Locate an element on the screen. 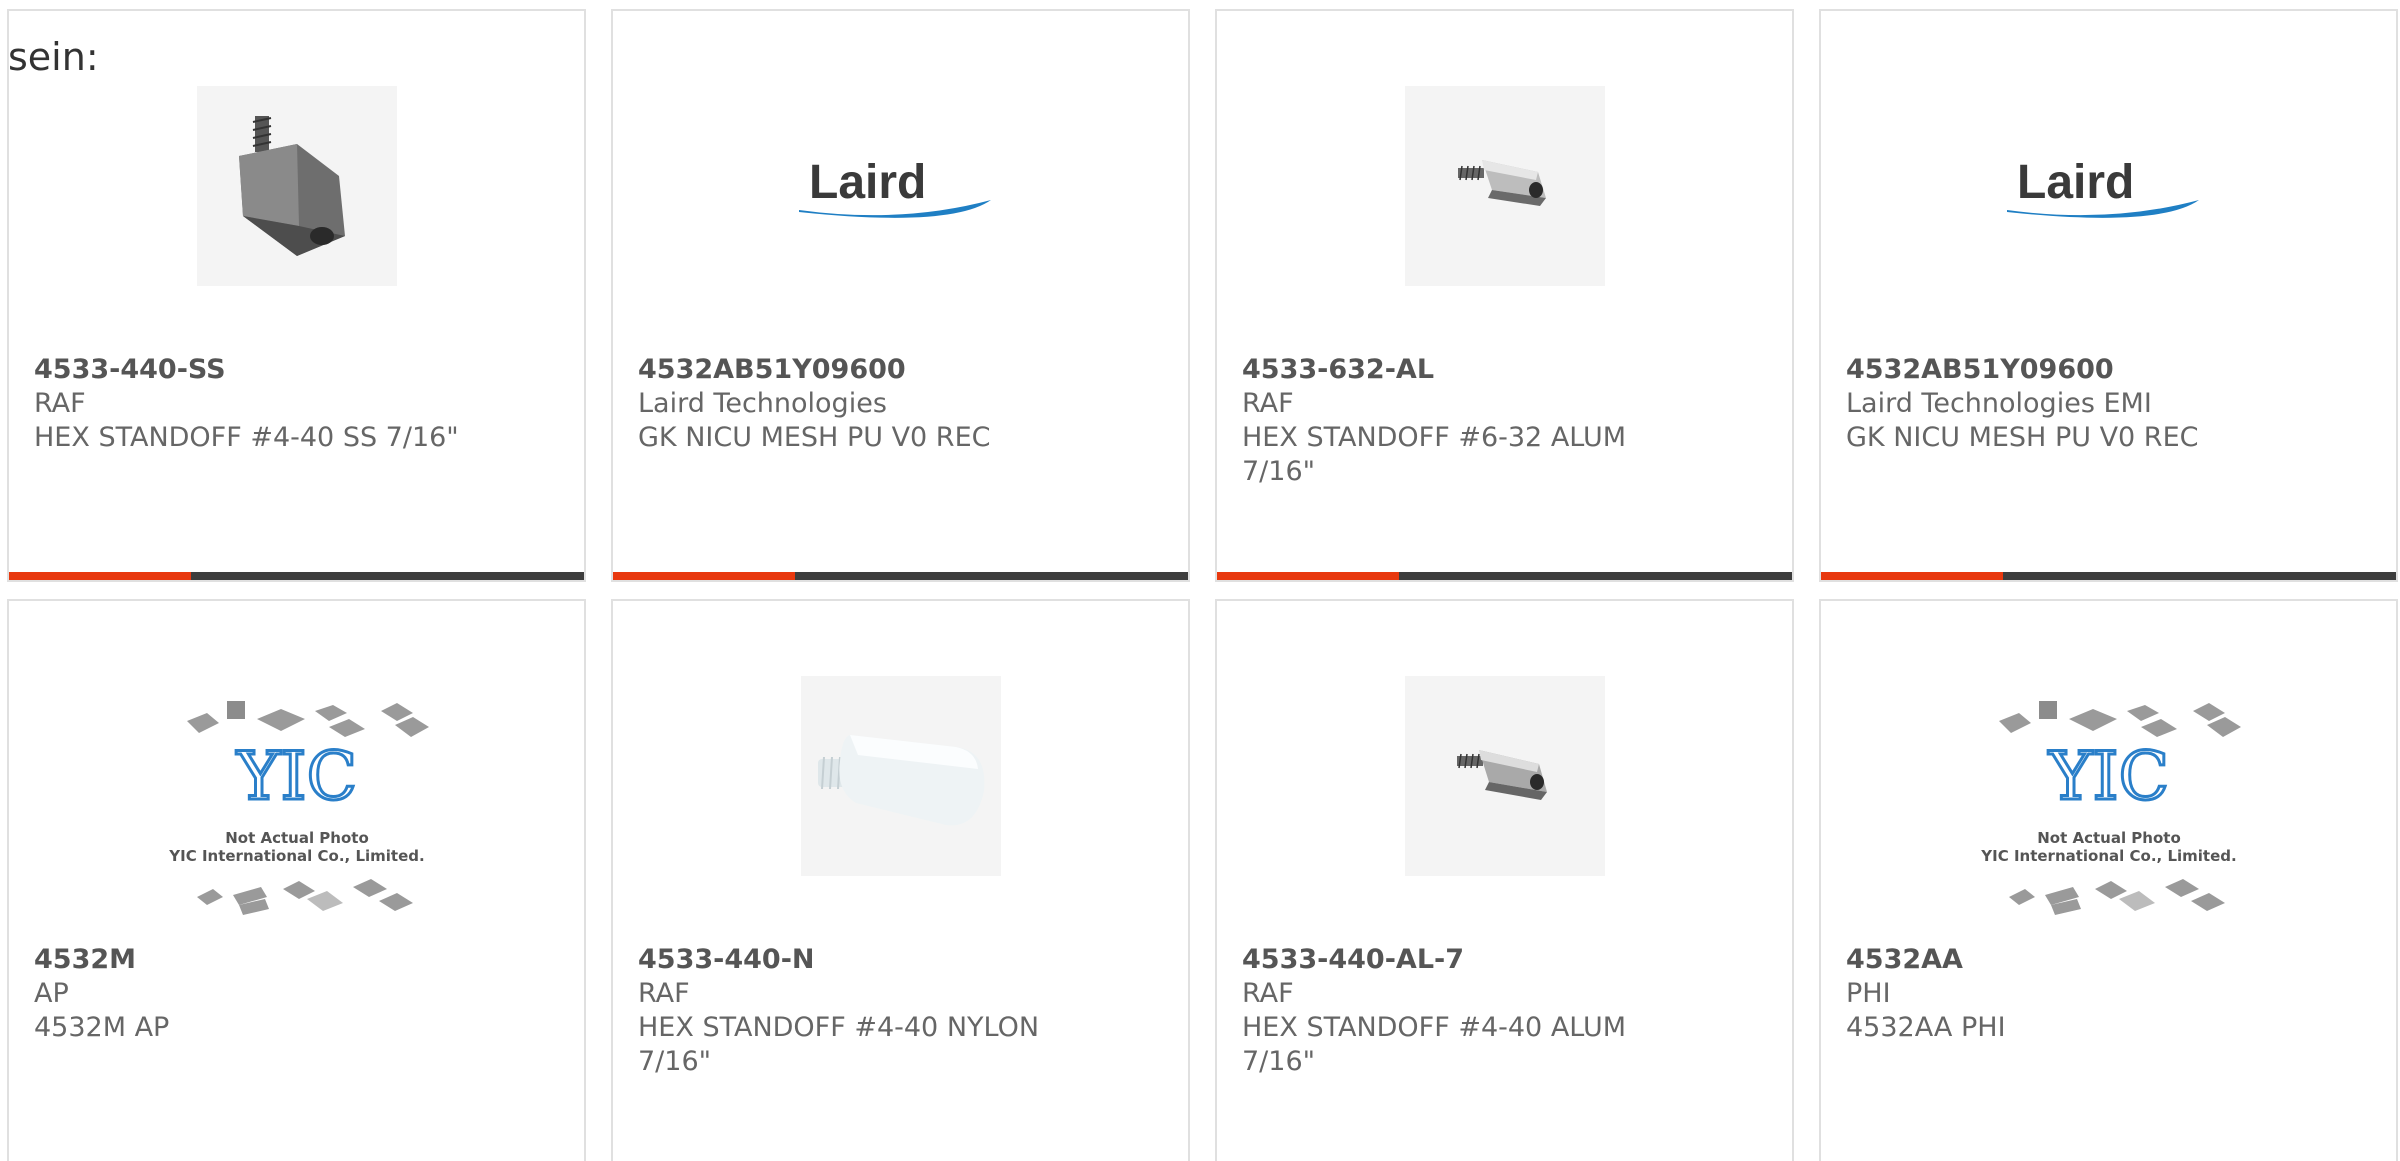 The height and width of the screenshot is (1161, 2400). description-line: HEX STANDOFF #4-40 NYLON is located at coordinates (839, 1027).